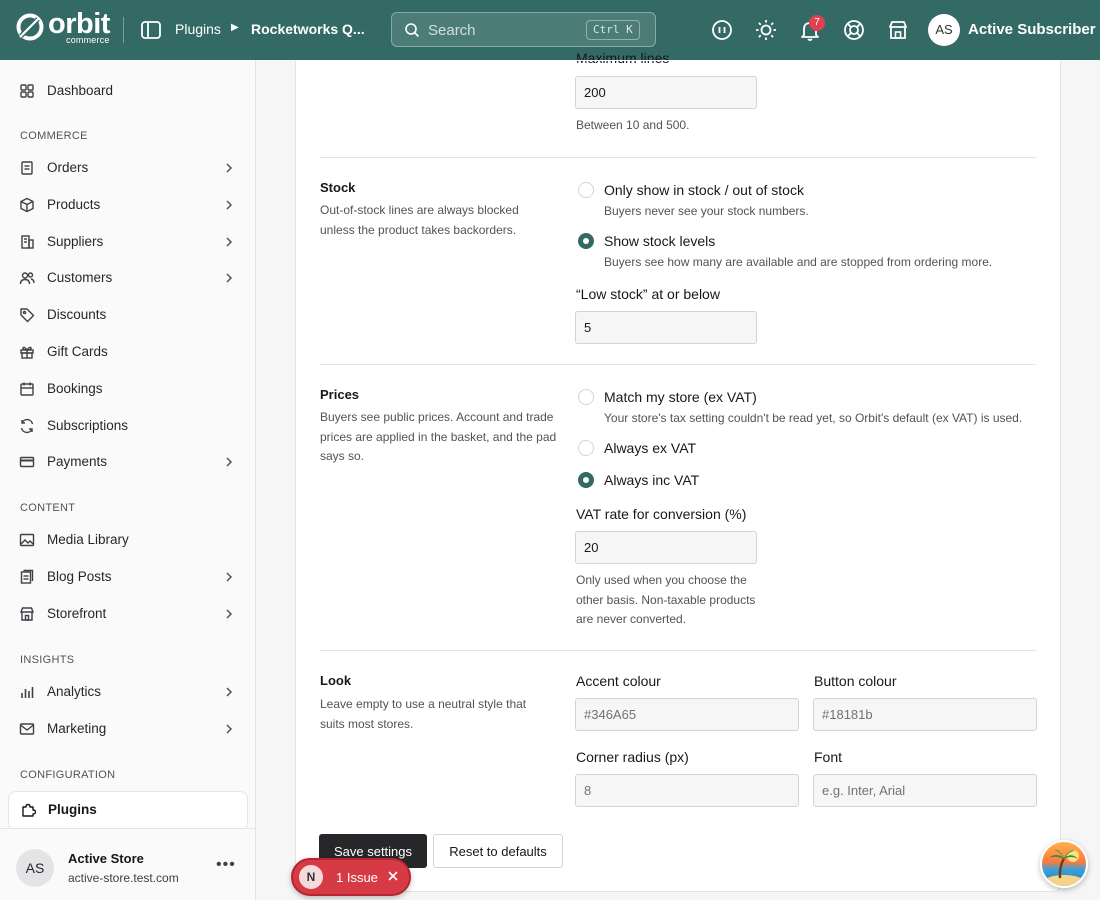  Describe the element at coordinates (586, 448) in the screenshot. I see `price-option-ex-vat-radio` at that location.